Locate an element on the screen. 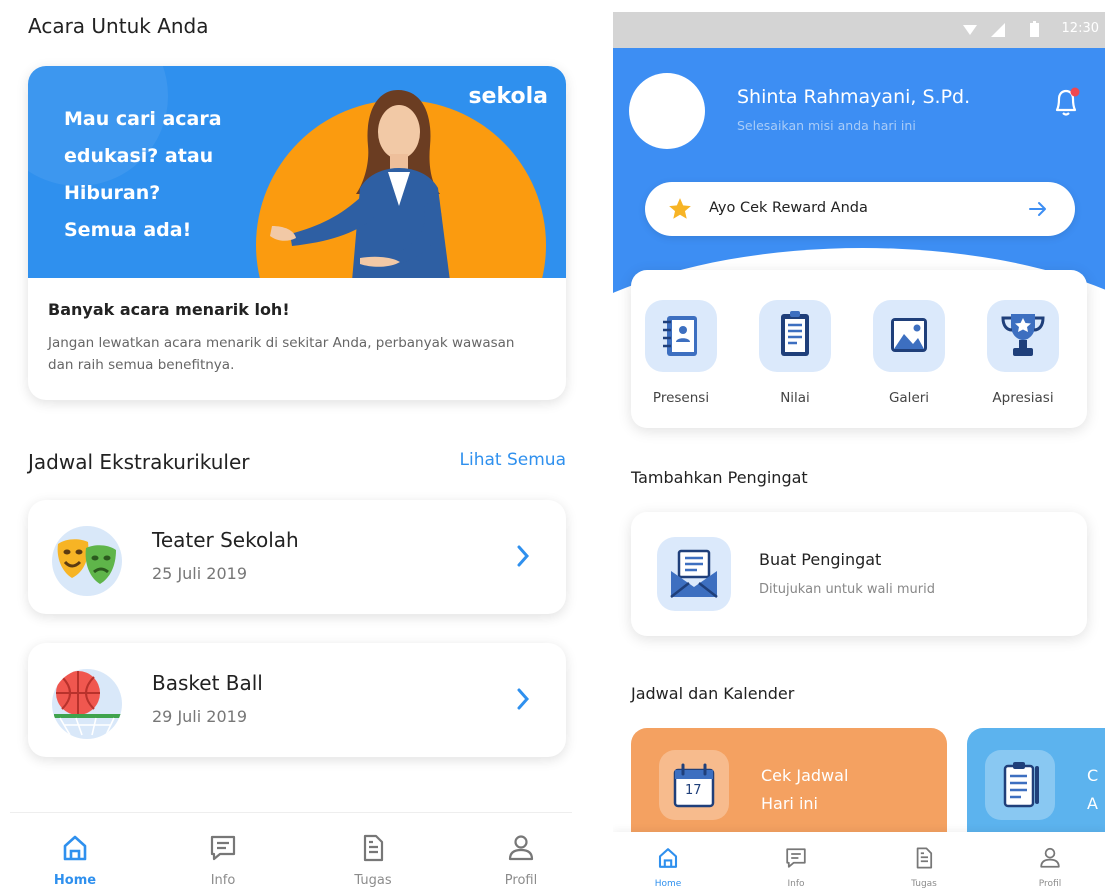 The image size is (1105, 895). battery-icon is located at coordinates (1034, 29).